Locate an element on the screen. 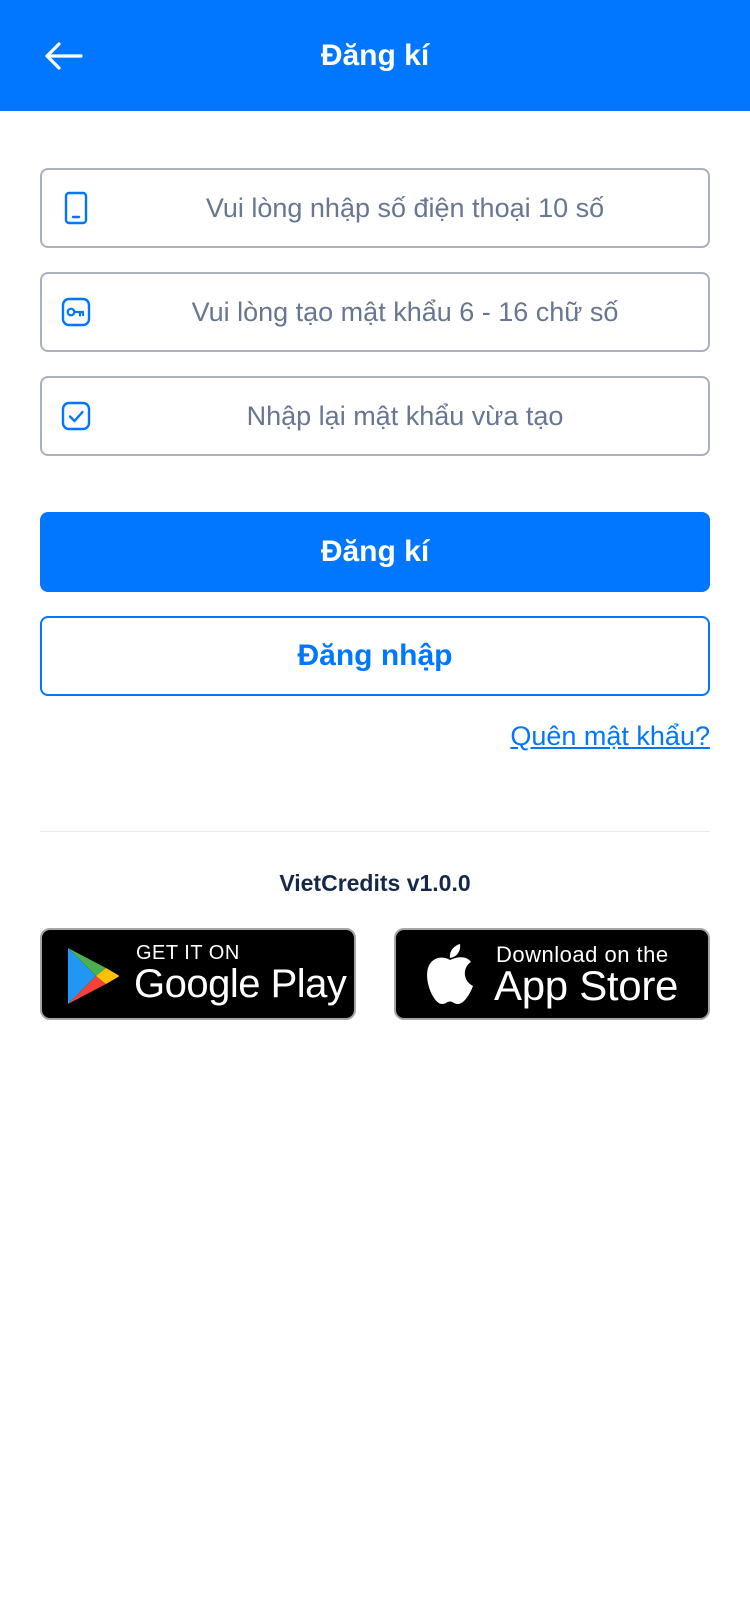 This screenshot has width=750, height=1624. app-version: VietCredits v1.0.0 is located at coordinates (375, 883).